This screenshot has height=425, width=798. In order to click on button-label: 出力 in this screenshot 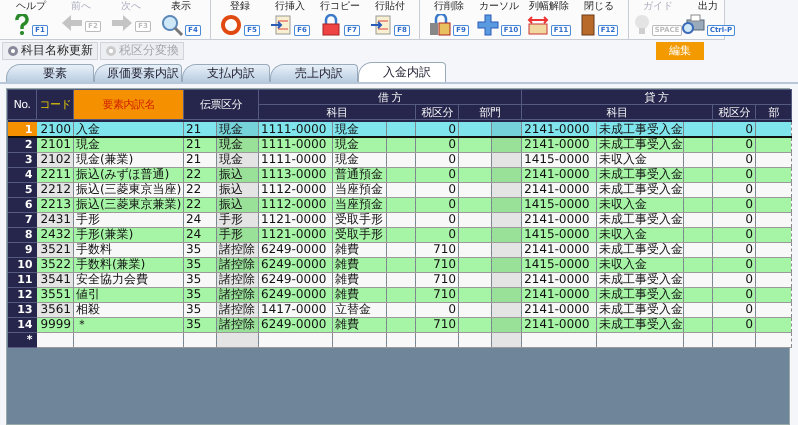, I will do `click(708, 7)`.